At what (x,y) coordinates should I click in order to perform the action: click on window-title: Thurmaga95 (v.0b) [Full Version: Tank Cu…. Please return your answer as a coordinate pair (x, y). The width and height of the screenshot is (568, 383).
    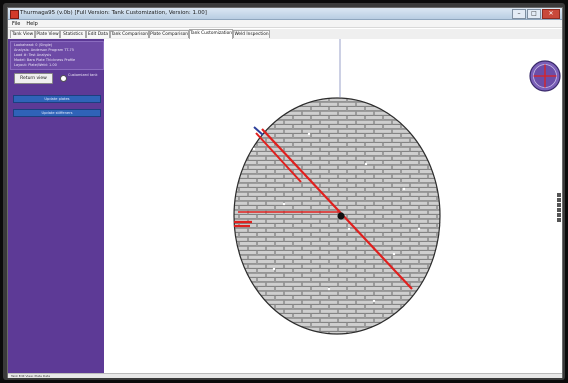
    Looking at the image, I should click on (113, 13).